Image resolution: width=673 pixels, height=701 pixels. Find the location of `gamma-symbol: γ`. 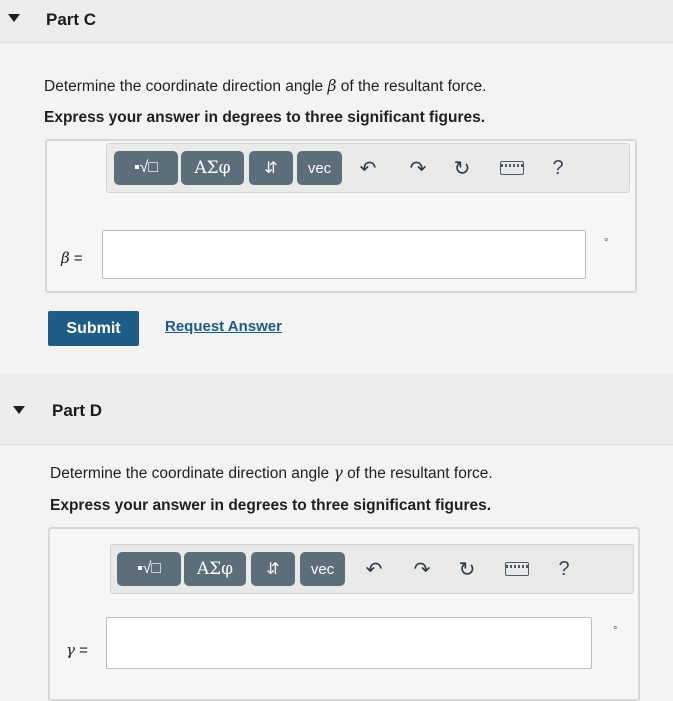

gamma-symbol: γ is located at coordinates (70, 650).